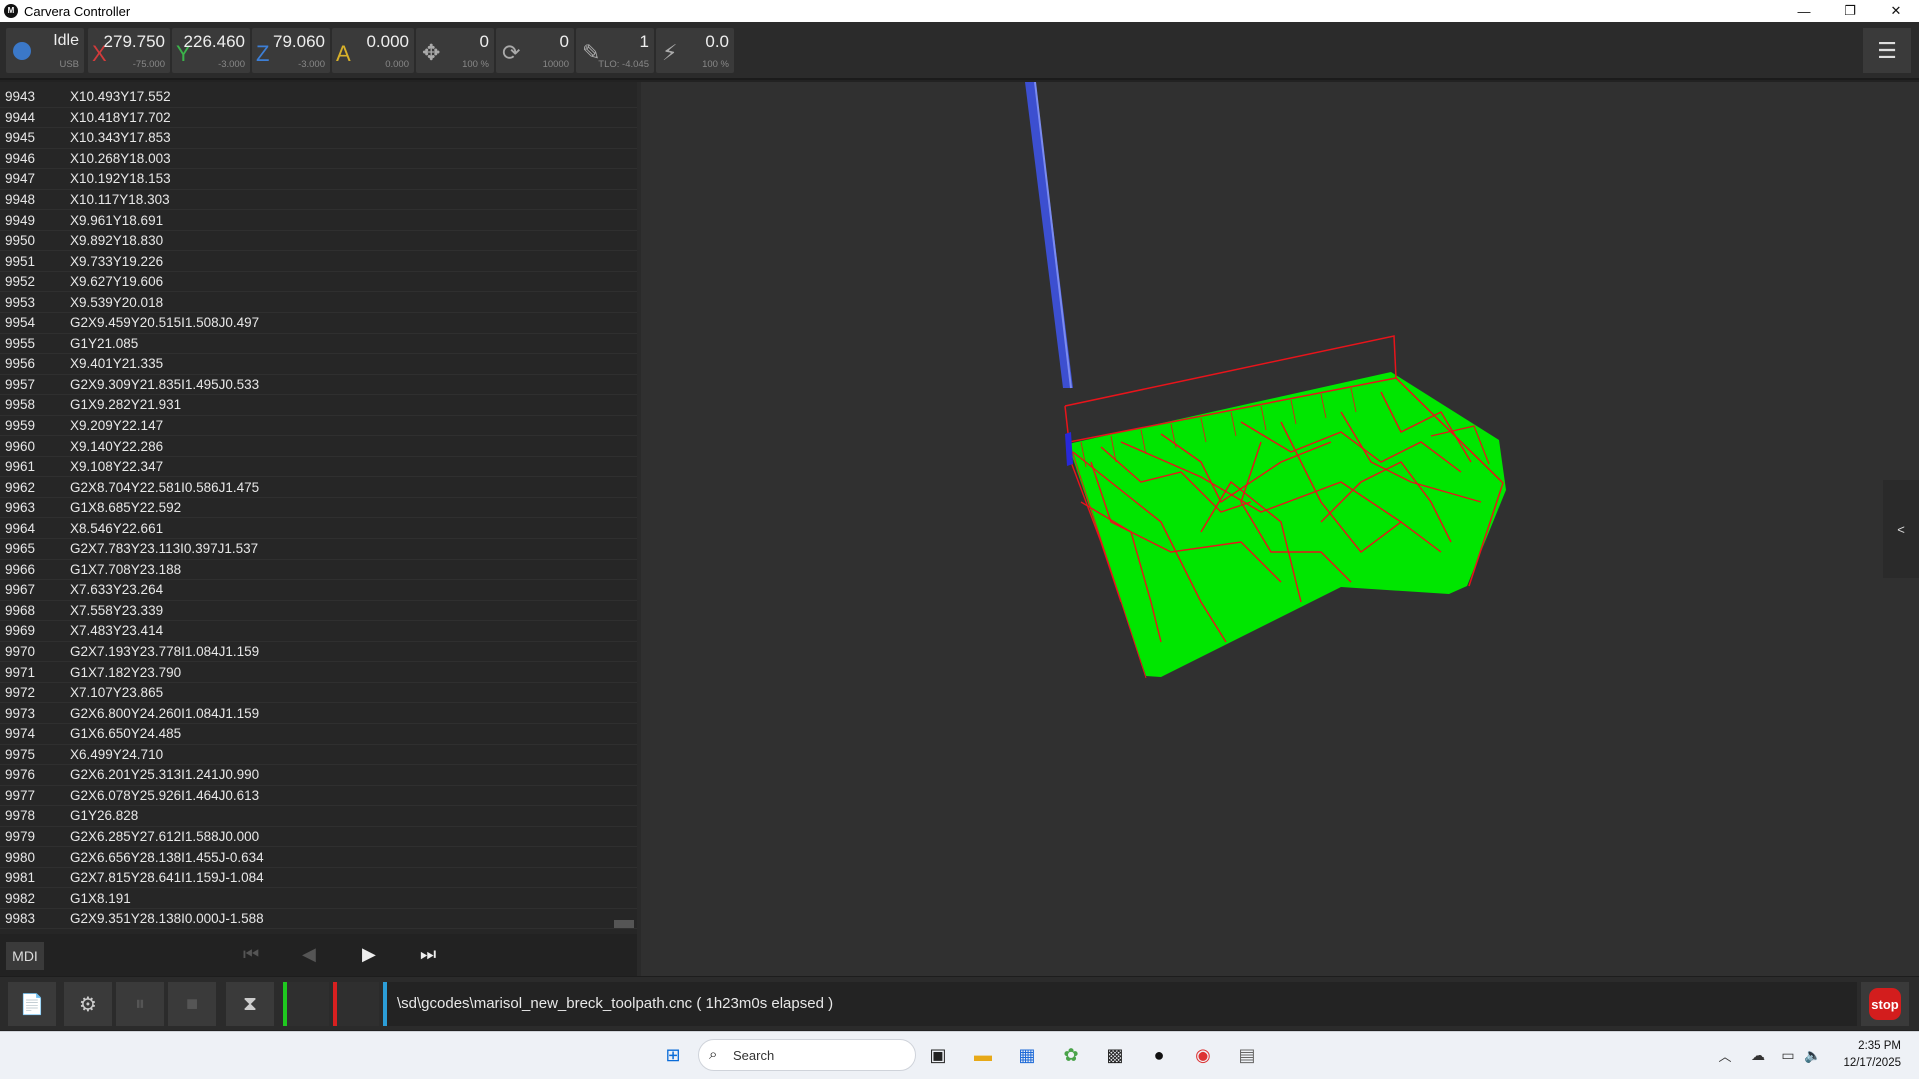 The image size is (1919, 1079). I want to click on tool-number: 1, so click(644, 41).